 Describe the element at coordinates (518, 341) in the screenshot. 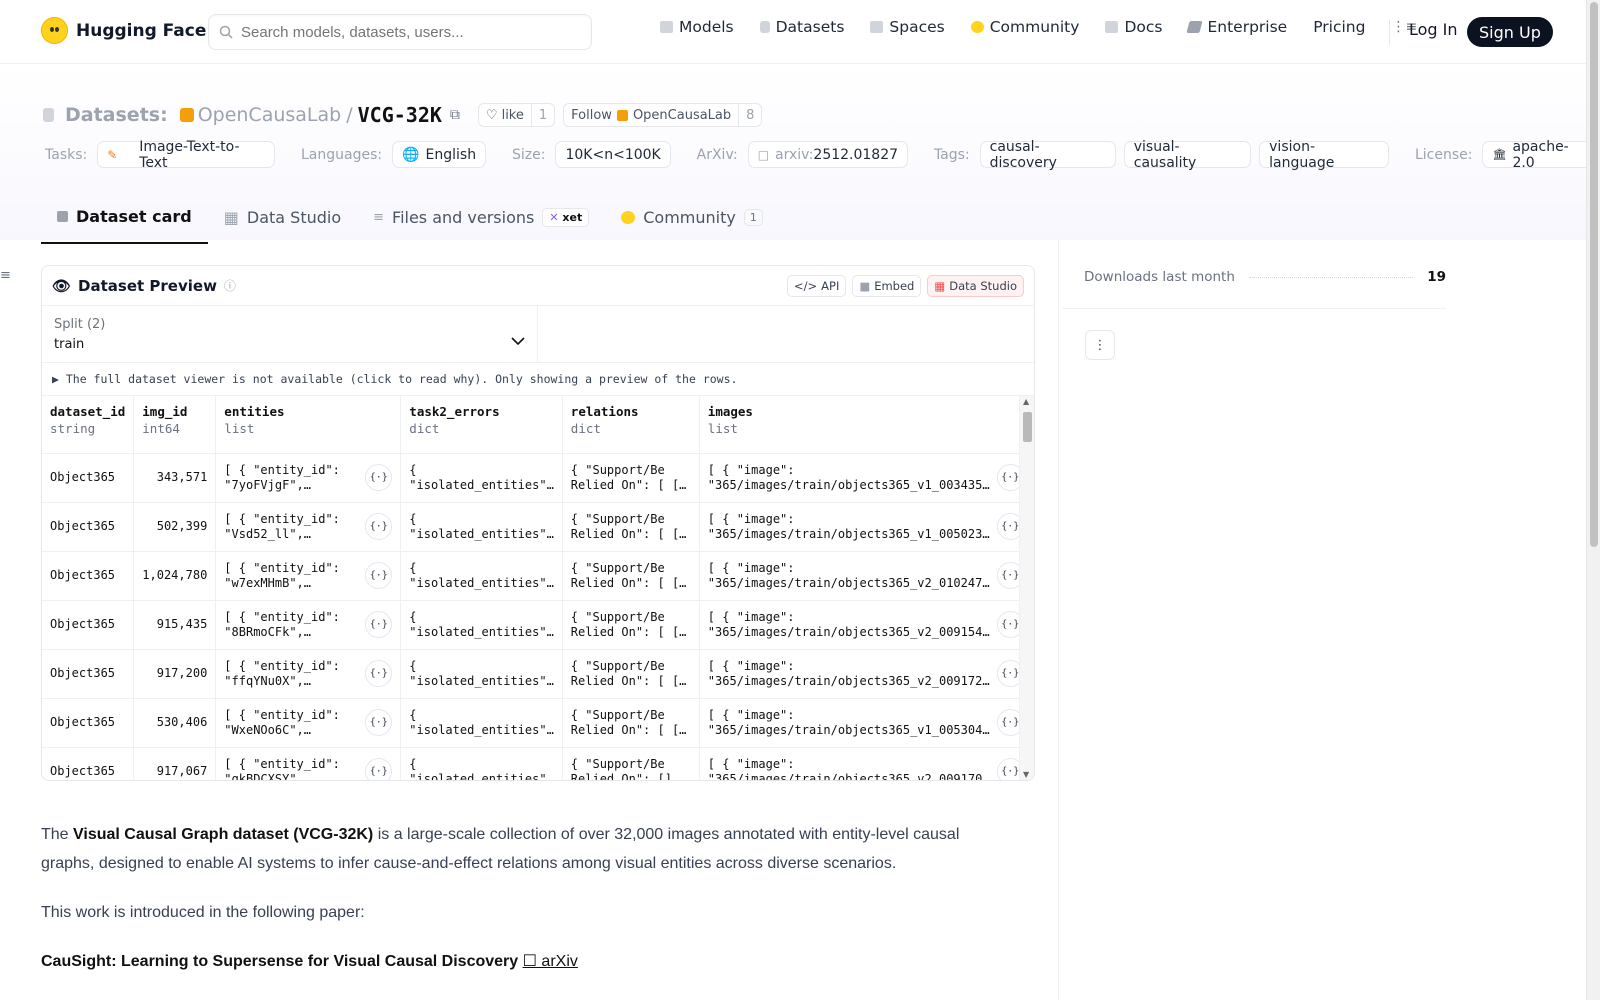

I see `chevron-down-icon` at that location.